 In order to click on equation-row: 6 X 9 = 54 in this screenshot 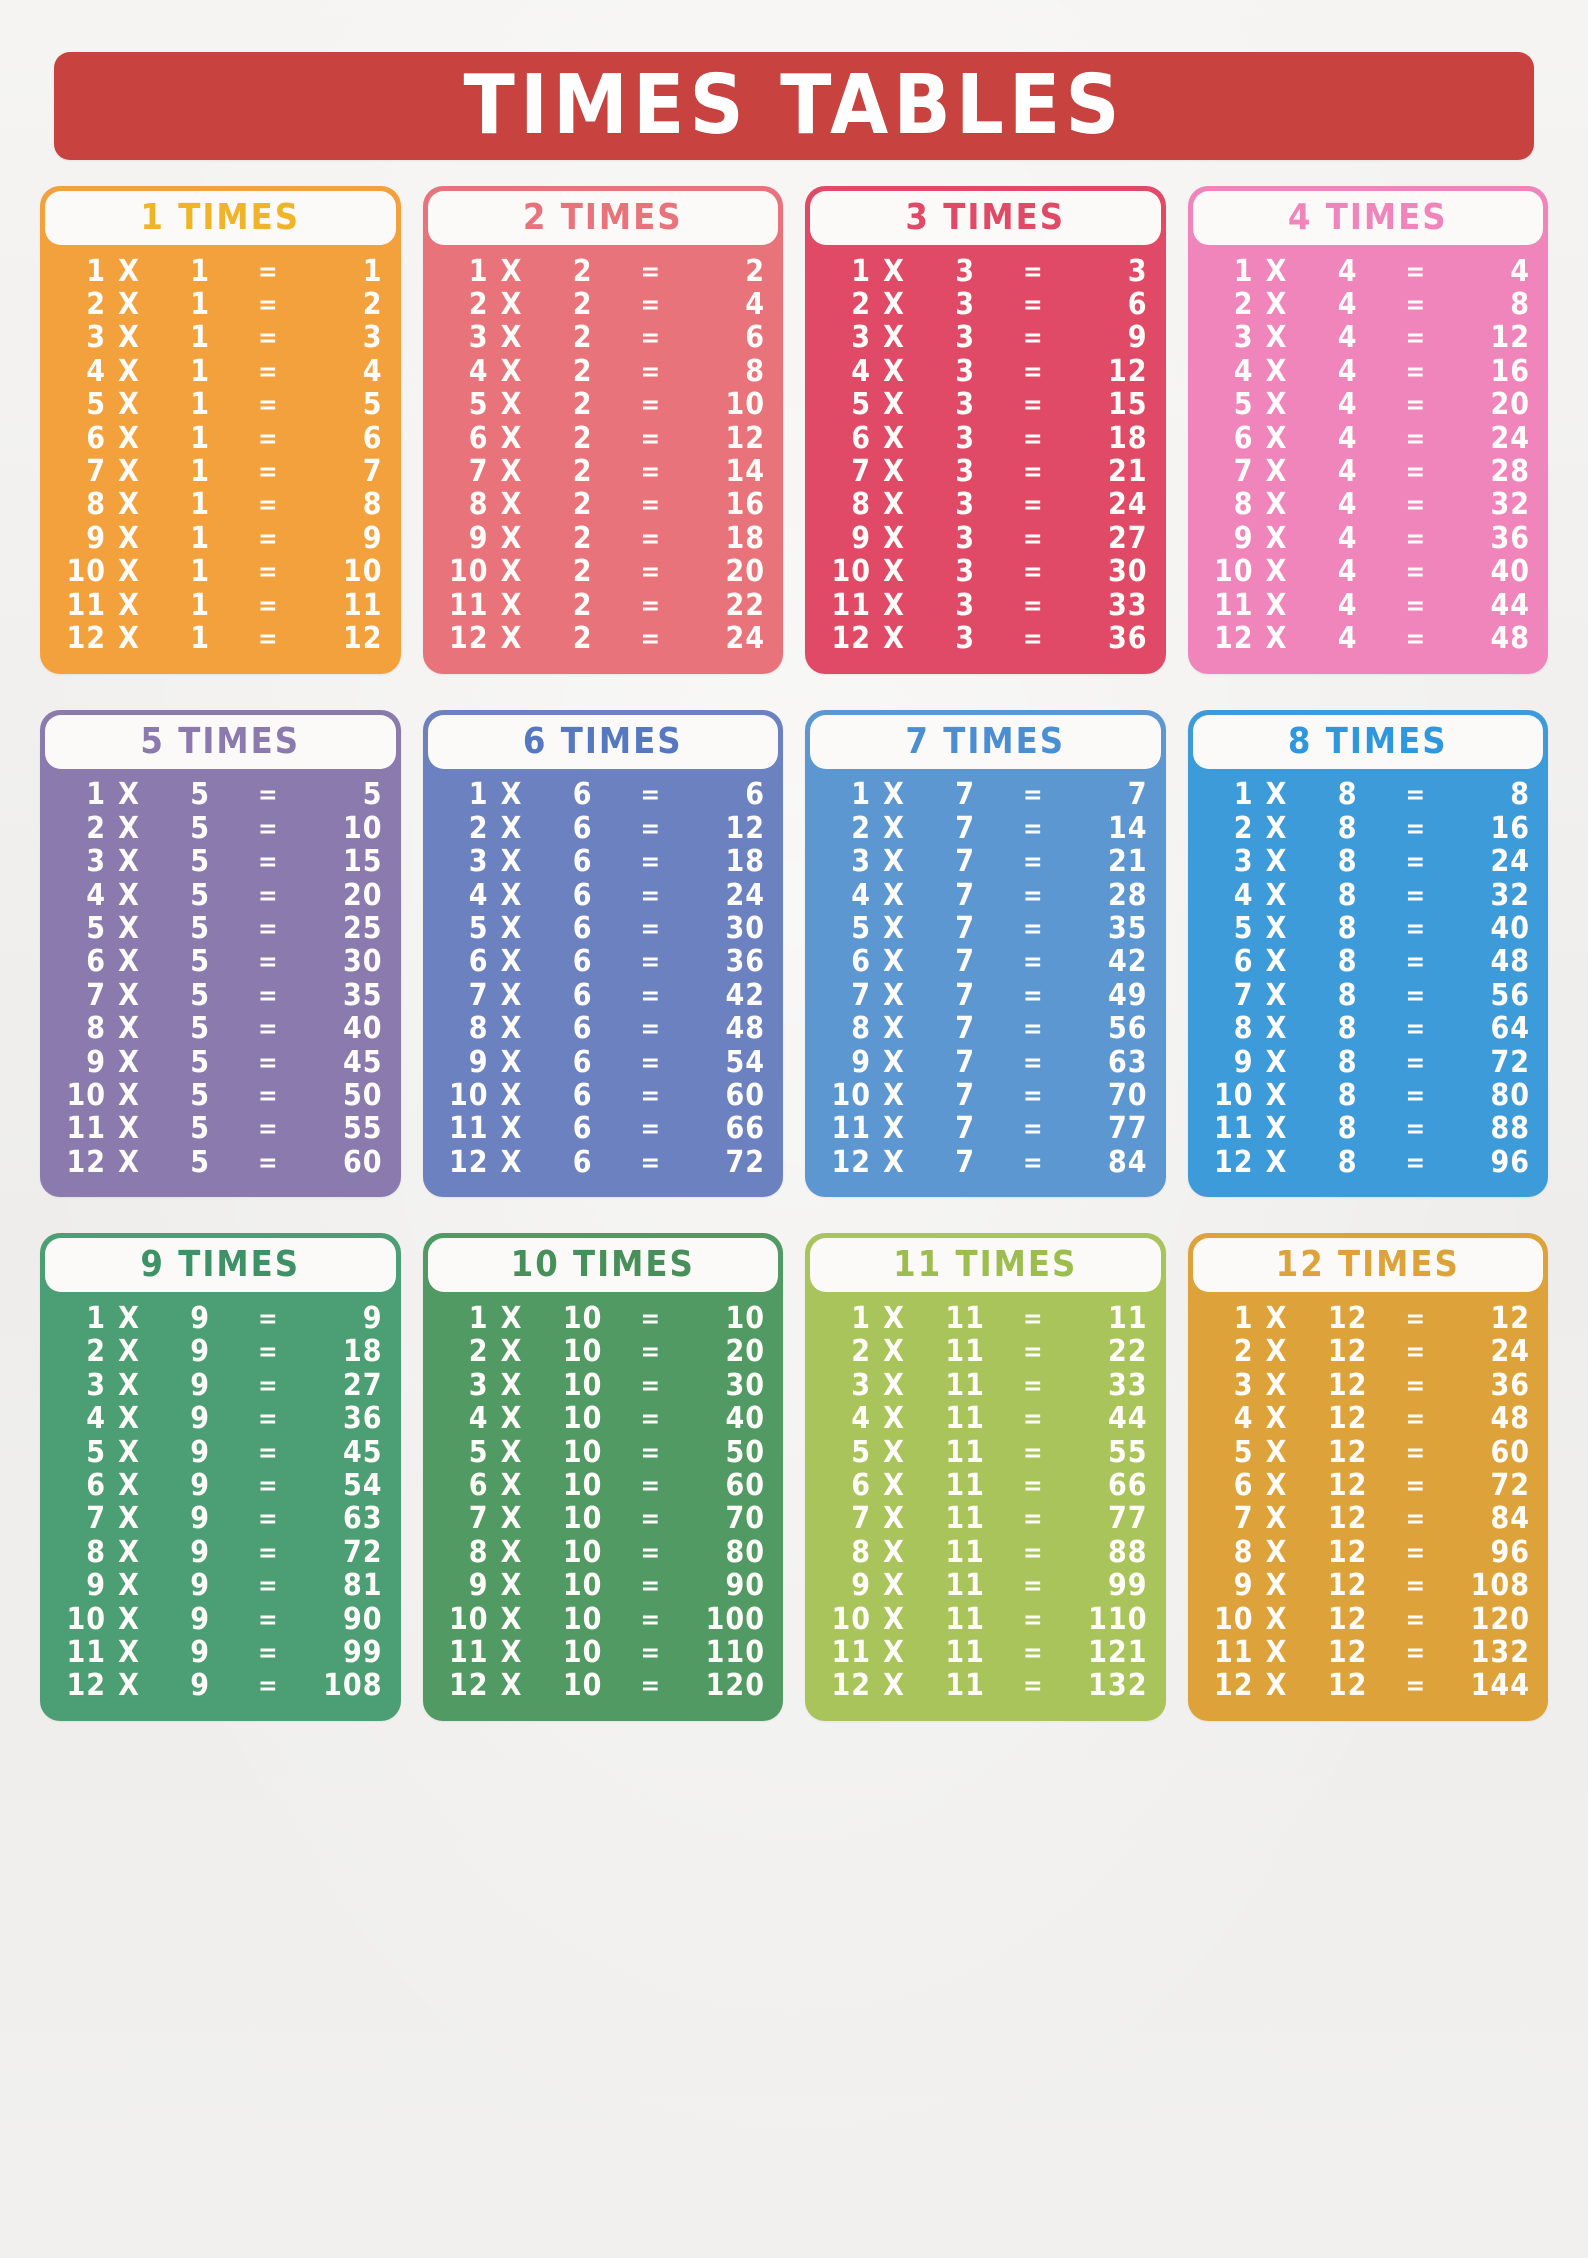, I will do `click(219, 1485)`.